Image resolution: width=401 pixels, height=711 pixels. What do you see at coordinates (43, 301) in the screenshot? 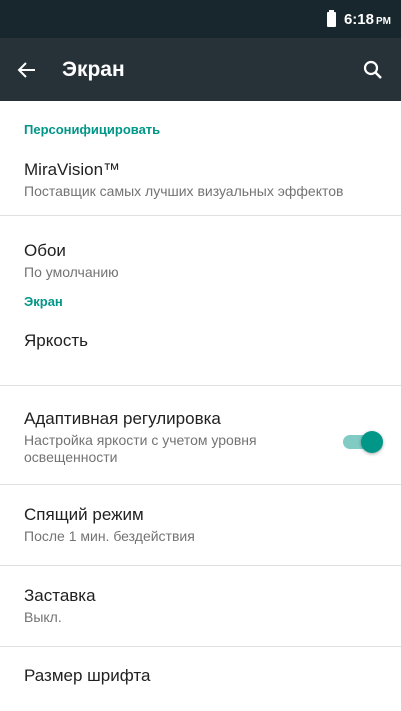
I see `section-header-screen: Экран` at bounding box center [43, 301].